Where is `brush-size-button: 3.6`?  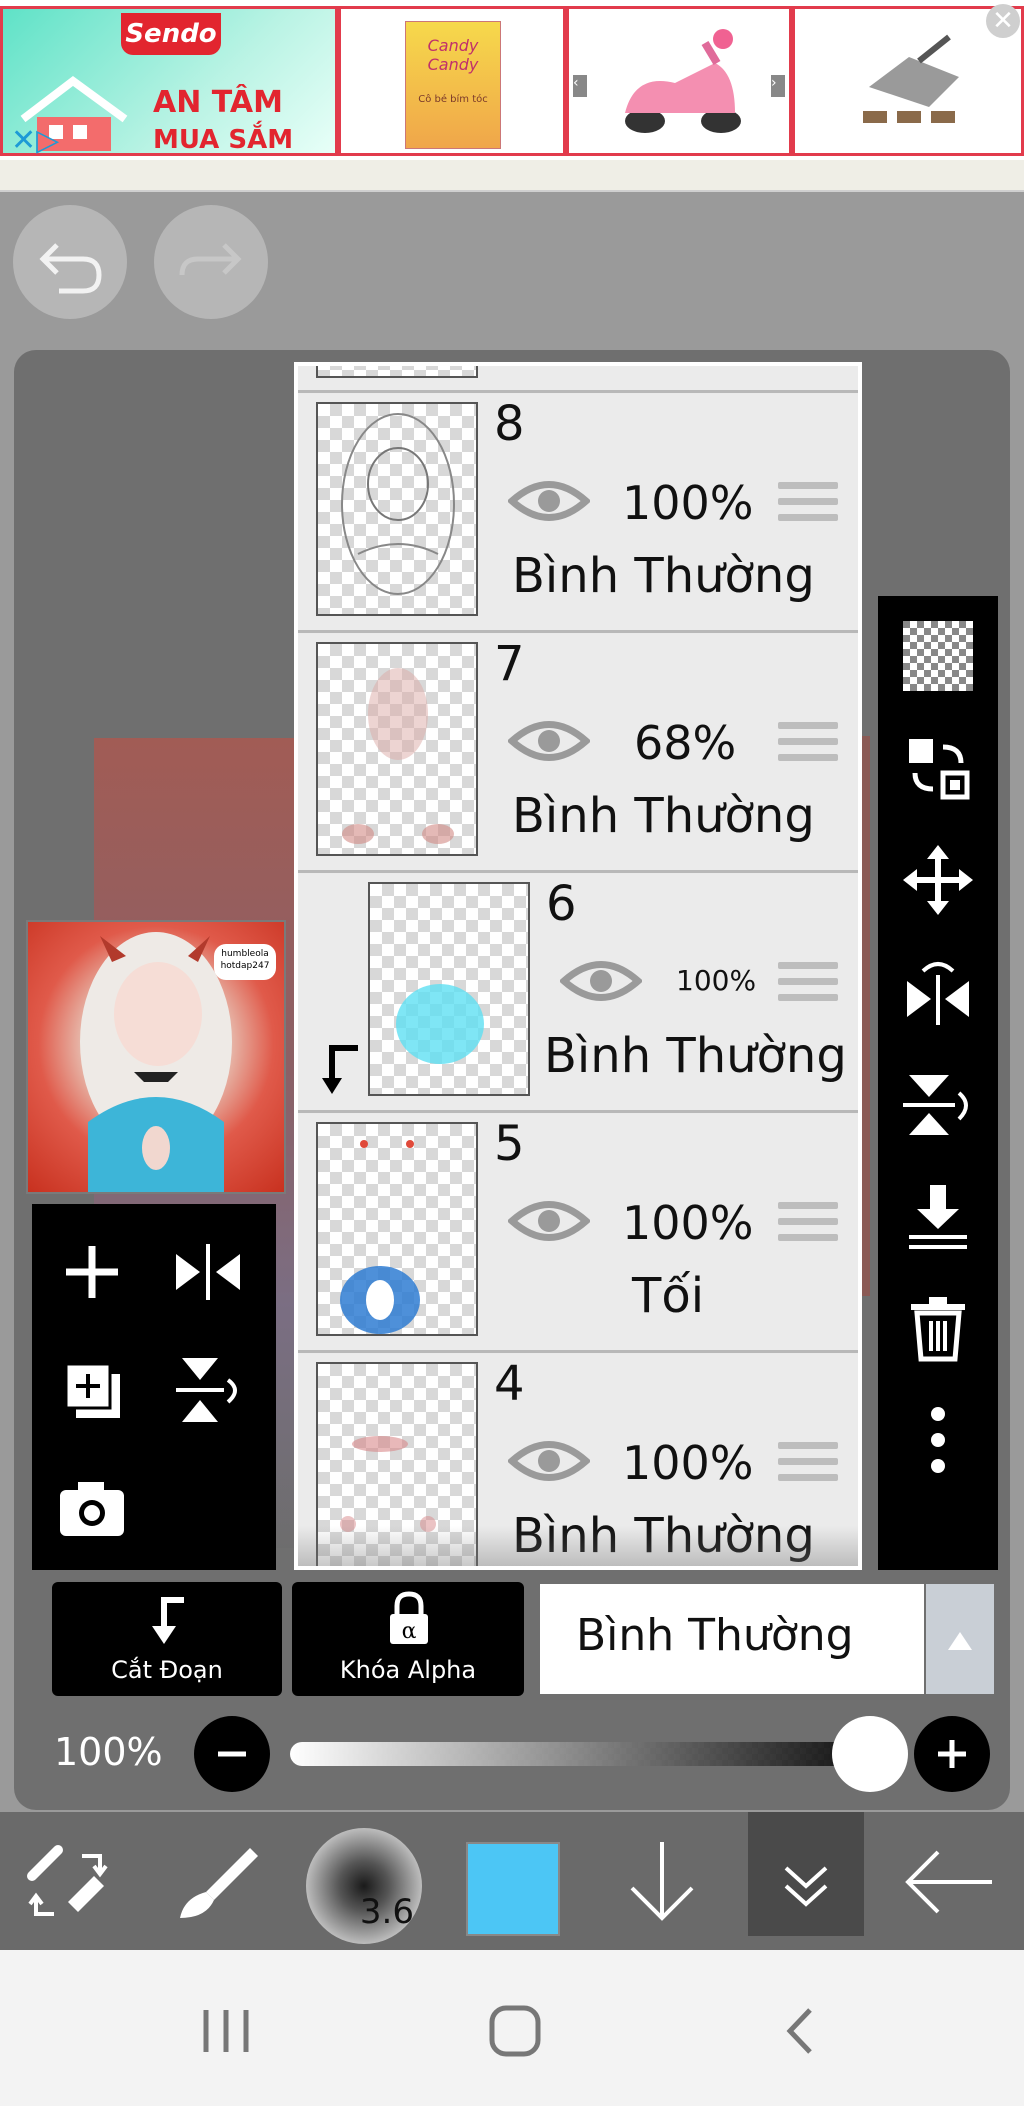
brush-size-button: 3.6 is located at coordinates (364, 1886).